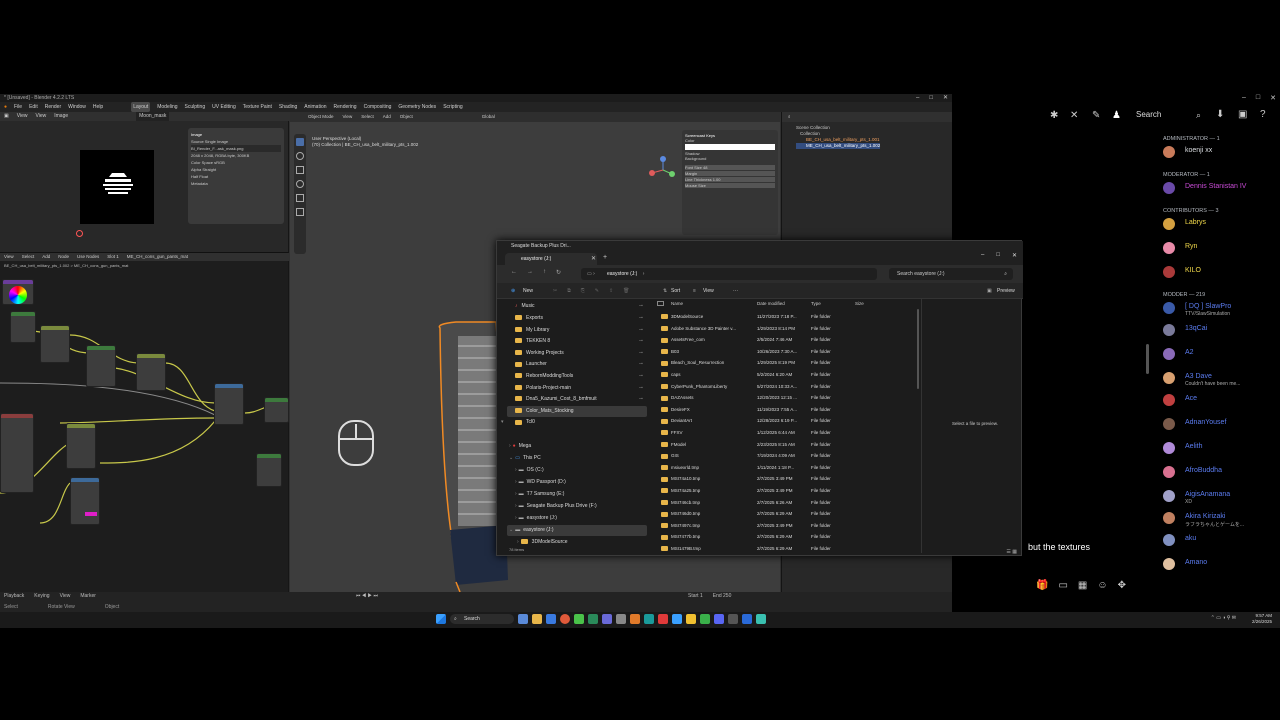  I want to click on nav-item-launcher: Launcher ⊸, so click(577, 364).